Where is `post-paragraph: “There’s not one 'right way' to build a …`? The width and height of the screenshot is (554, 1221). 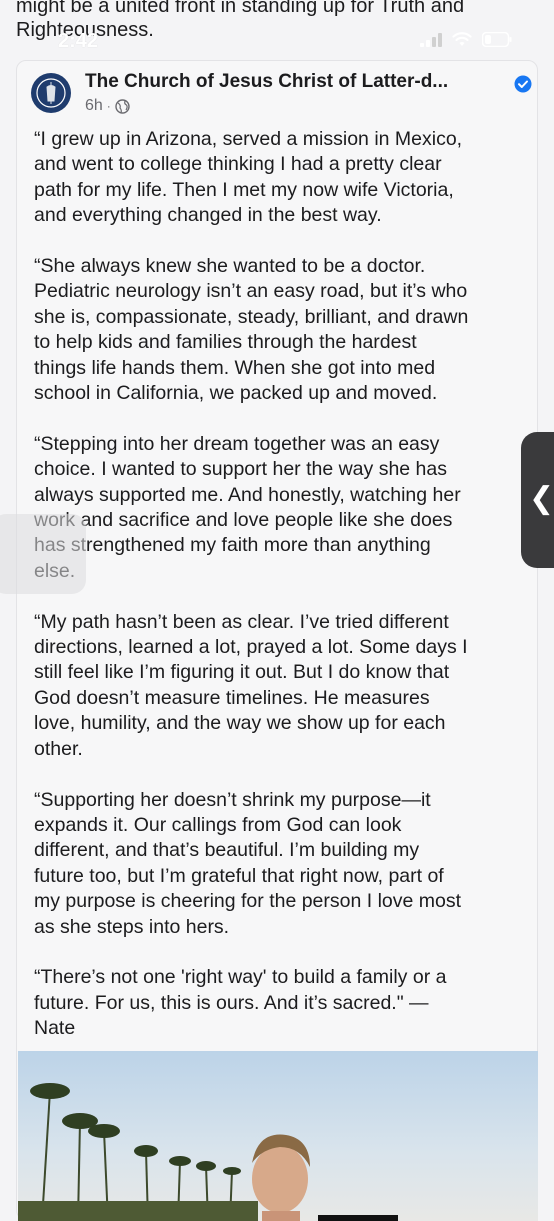 post-paragraph: “There’s not one 'right way' to build a … is located at coordinates (240, 1003).